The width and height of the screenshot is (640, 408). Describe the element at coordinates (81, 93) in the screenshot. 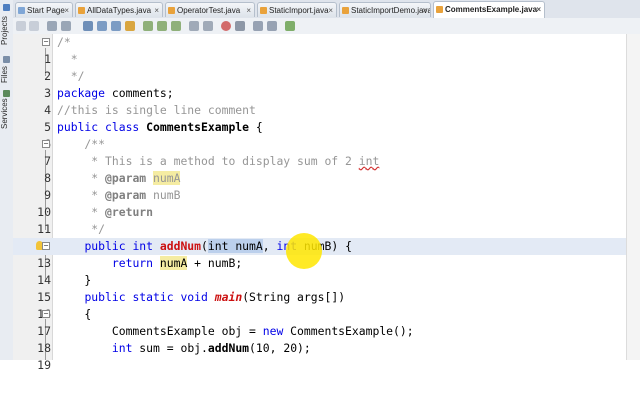

I see `keyword: package` at that location.